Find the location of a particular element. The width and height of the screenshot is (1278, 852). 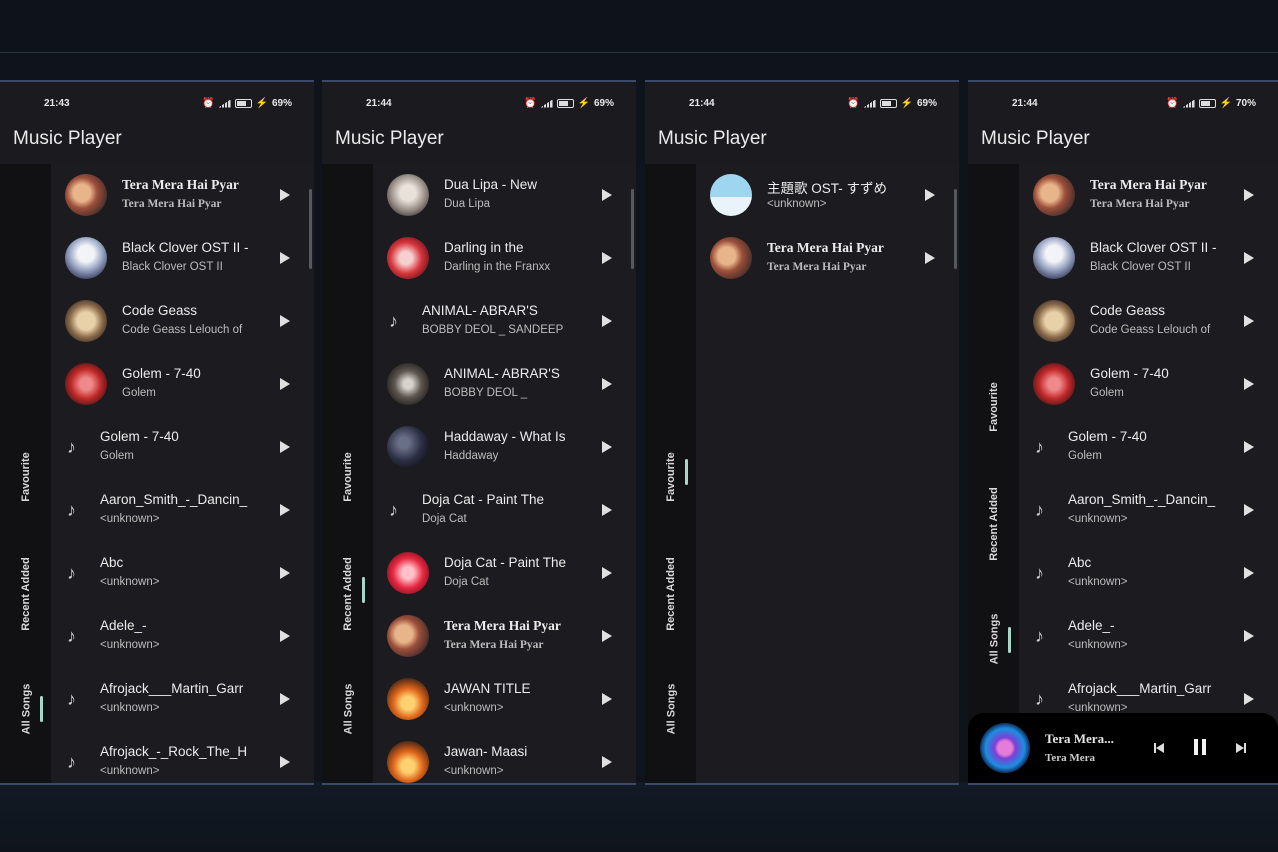

mini-player: Tera Mera... Tera Mera is located at coordinates (1123, 748).